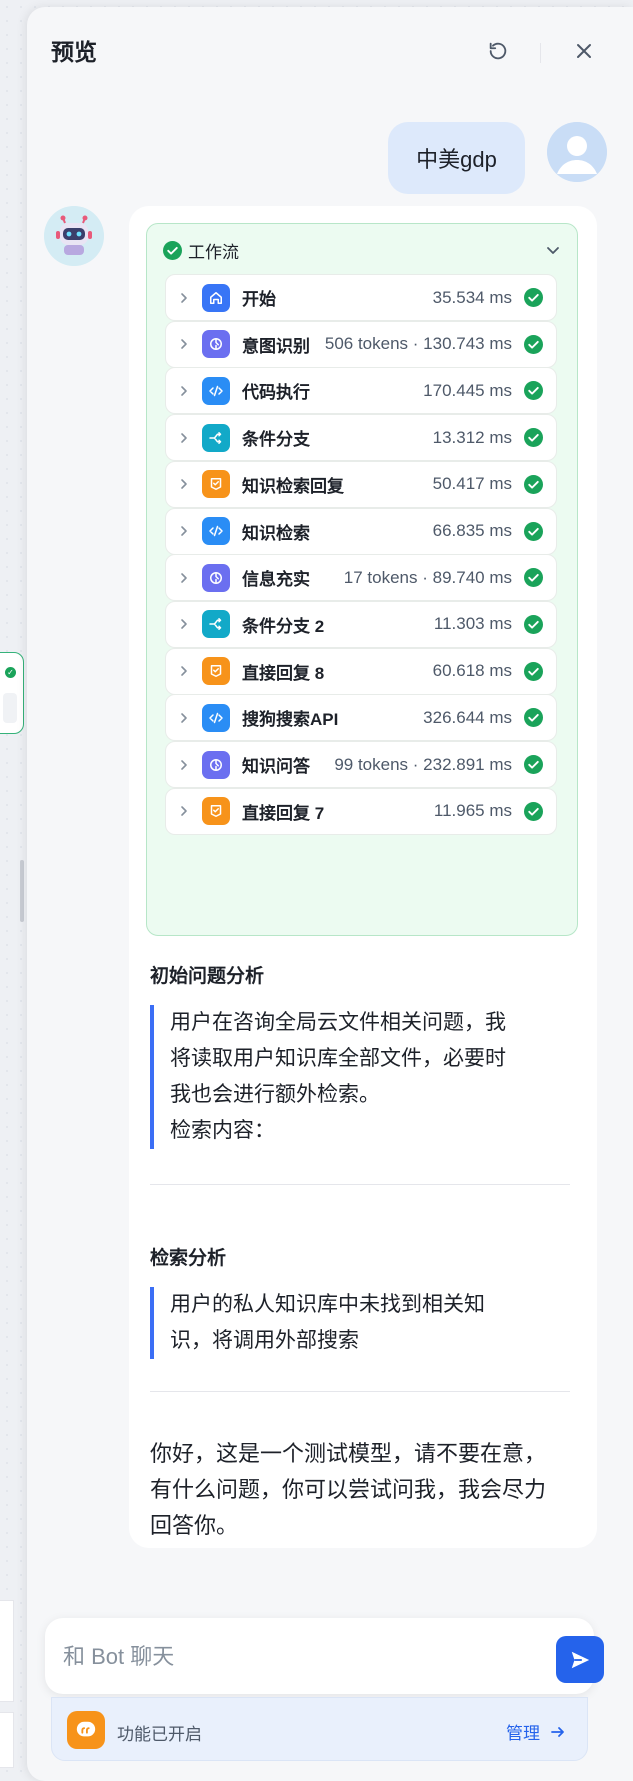  I want to click on step-meta: 11.303 ms, so click(472, 624).